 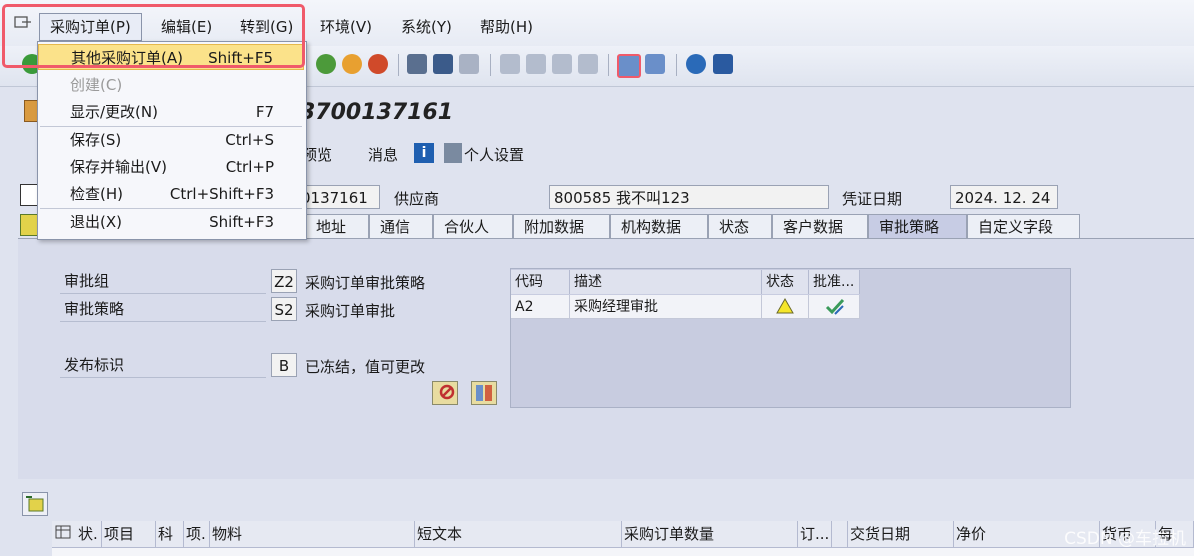 I want to click on document-date-field: 2024. 12. 24, so click(x=1004, y=197).